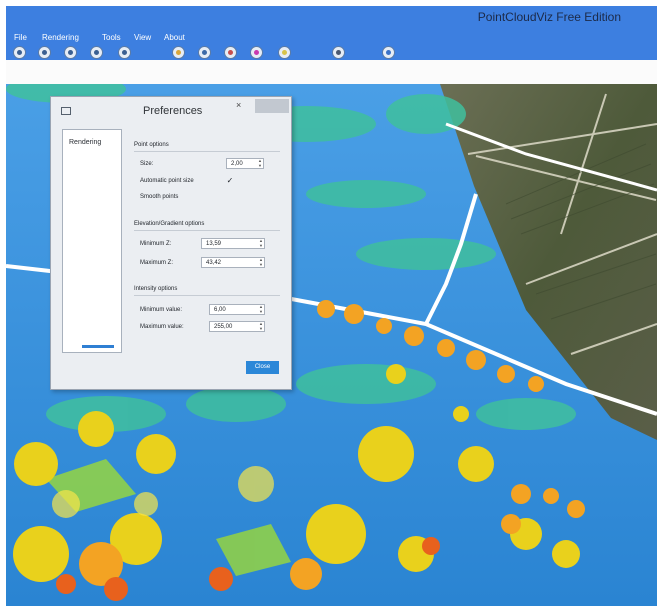 This screenshot has height=612, width=663. What do you see at coordinates (156, 263) in the screenshot?
I see `max-z-label: Maximum Z:` at bounding box center [156, 263].